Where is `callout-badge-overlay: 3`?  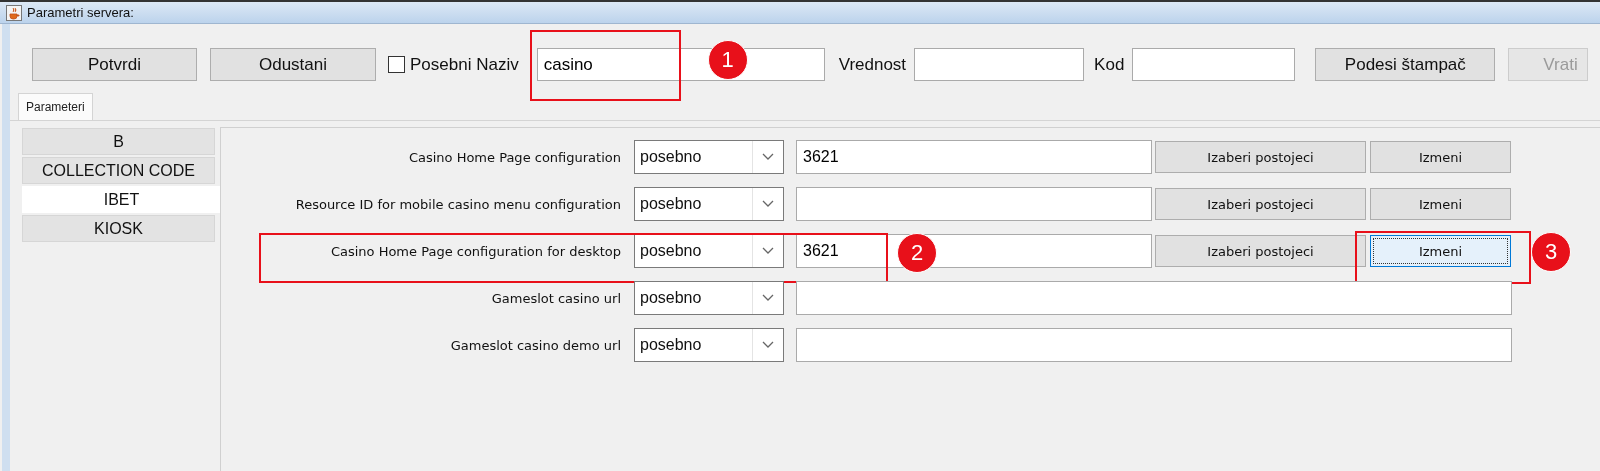
callout-badge-overlay: 3 is located at coordinates (1551, 252).